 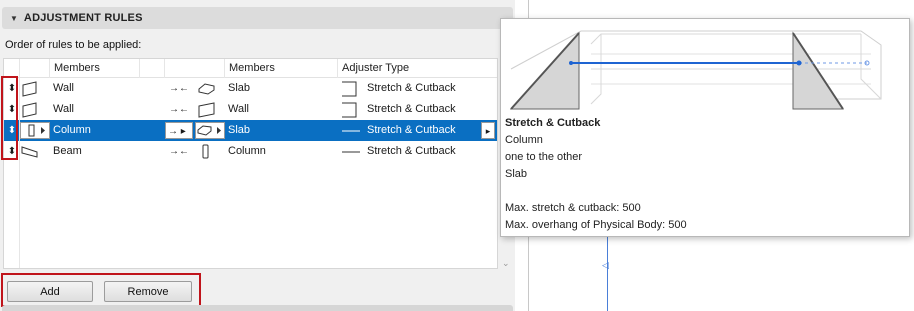 I want to click on table-row: ⬍ Beam →← Column Stretch & Cutback, so click(x=250, y=151).